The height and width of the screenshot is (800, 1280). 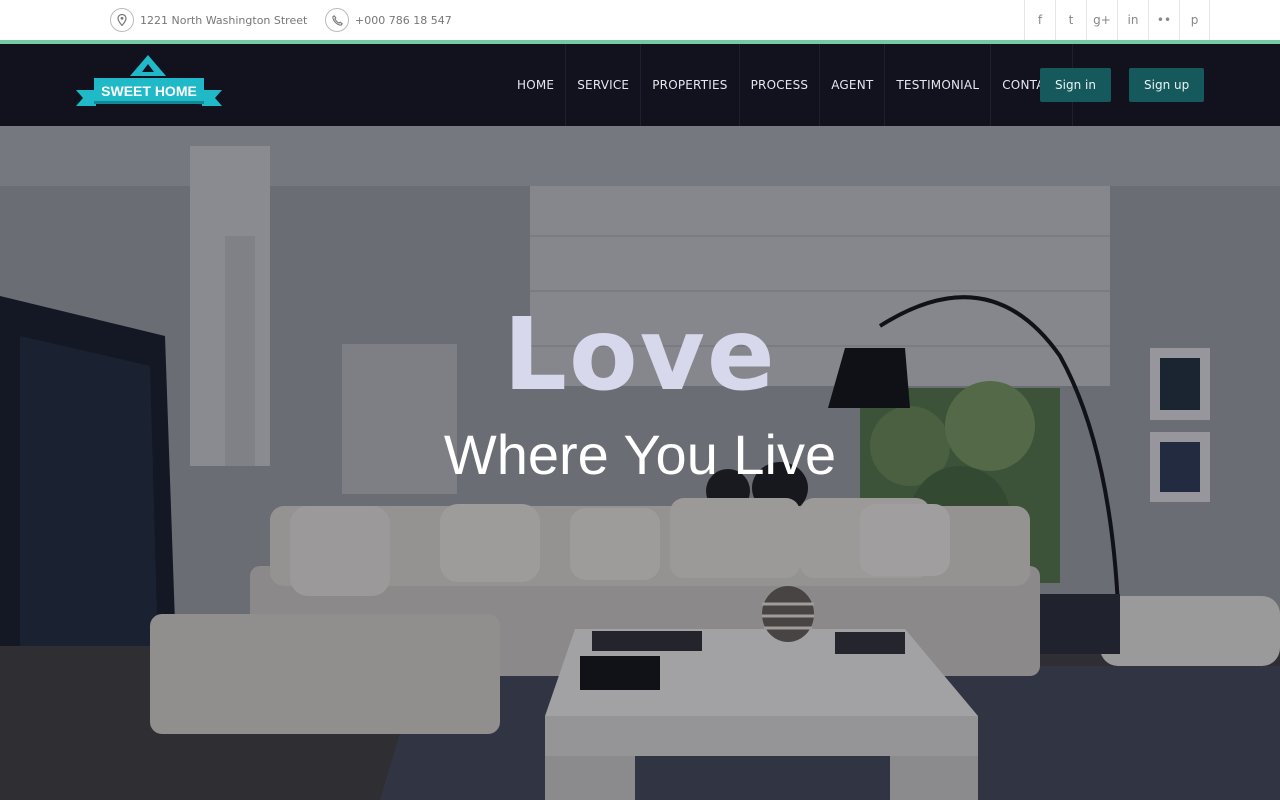 What do you see at coordinates (1132, 20) in the screenshot?
I see `linkedin-icon: in` at bounding box center [1132, 20].